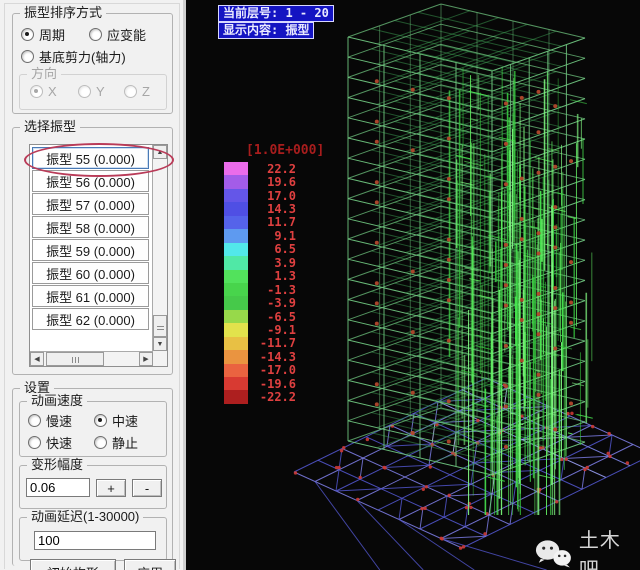 This screenshot has height=570, width=640. What do you see at coordinates (73, 56) in the screenshot?
I see `radio-sort-base-shear: 基底剪力(轴力)` at bounding box center [73, 56].